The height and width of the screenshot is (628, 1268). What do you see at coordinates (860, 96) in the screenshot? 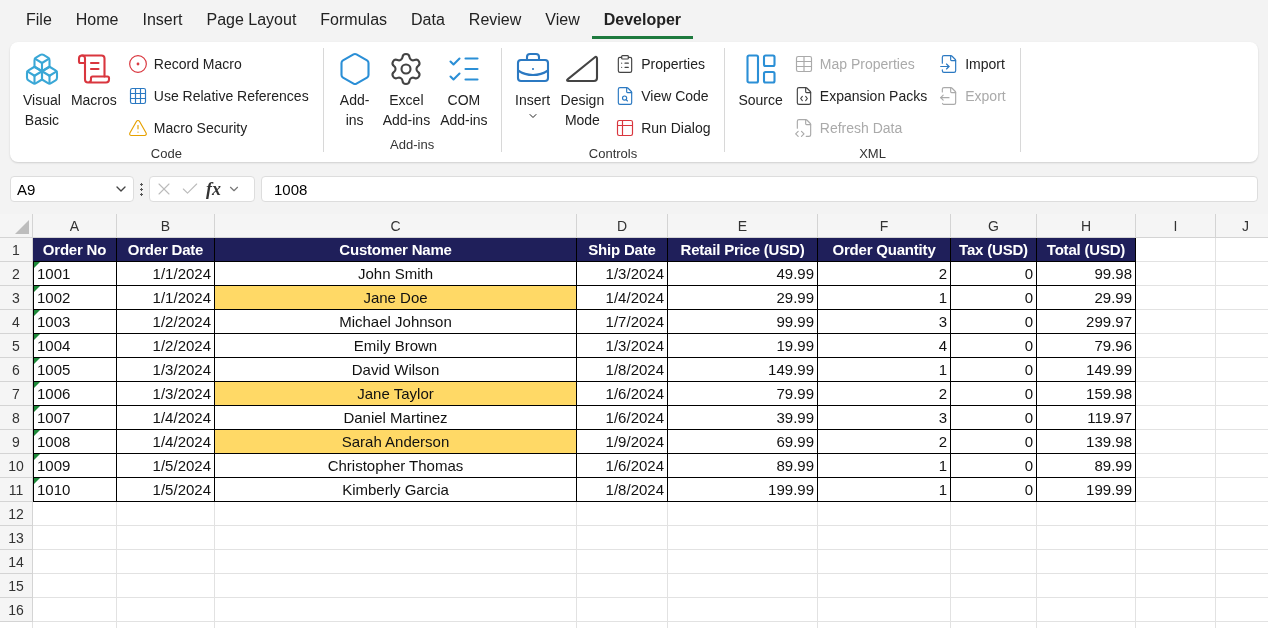
I see `ribbon-button: Expansion Packs` at bounding box center [860, 96].